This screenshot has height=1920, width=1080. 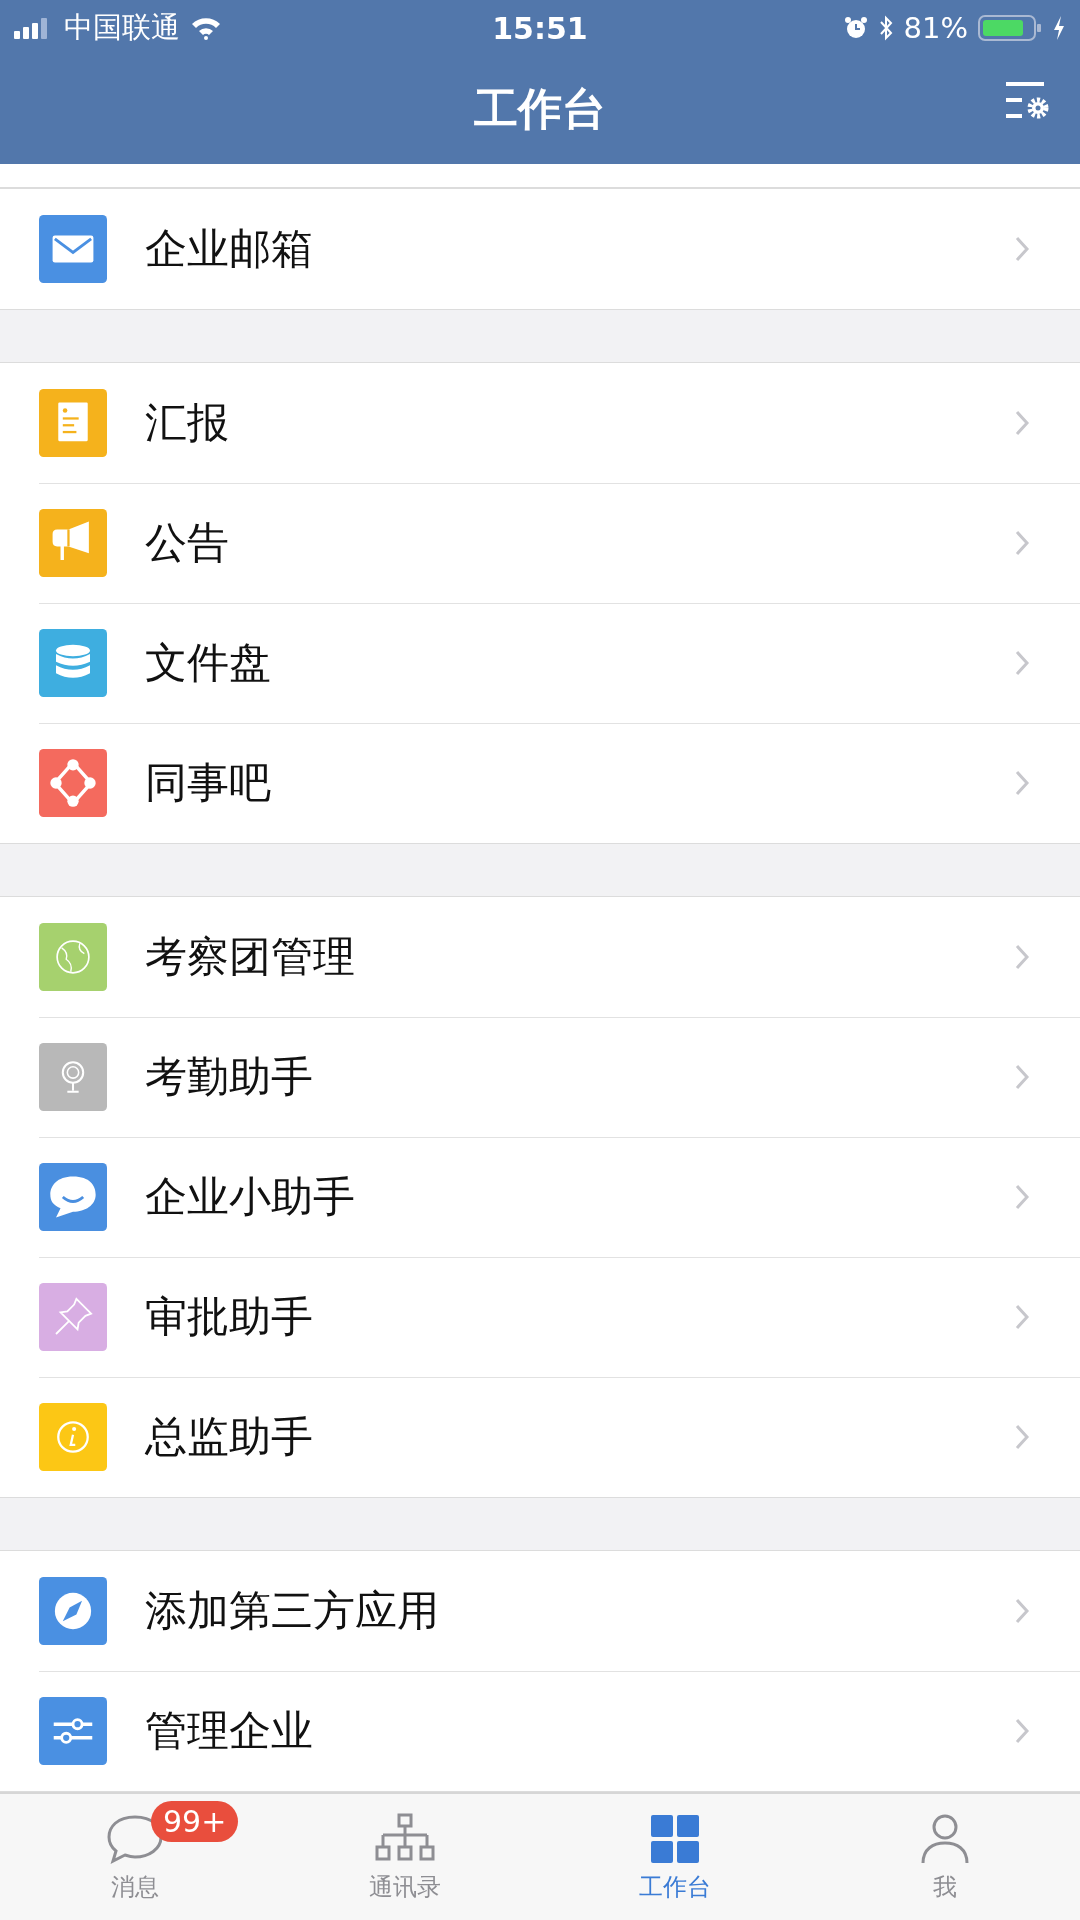 I want to click on alarm-icon, so click(x=855, y=28).